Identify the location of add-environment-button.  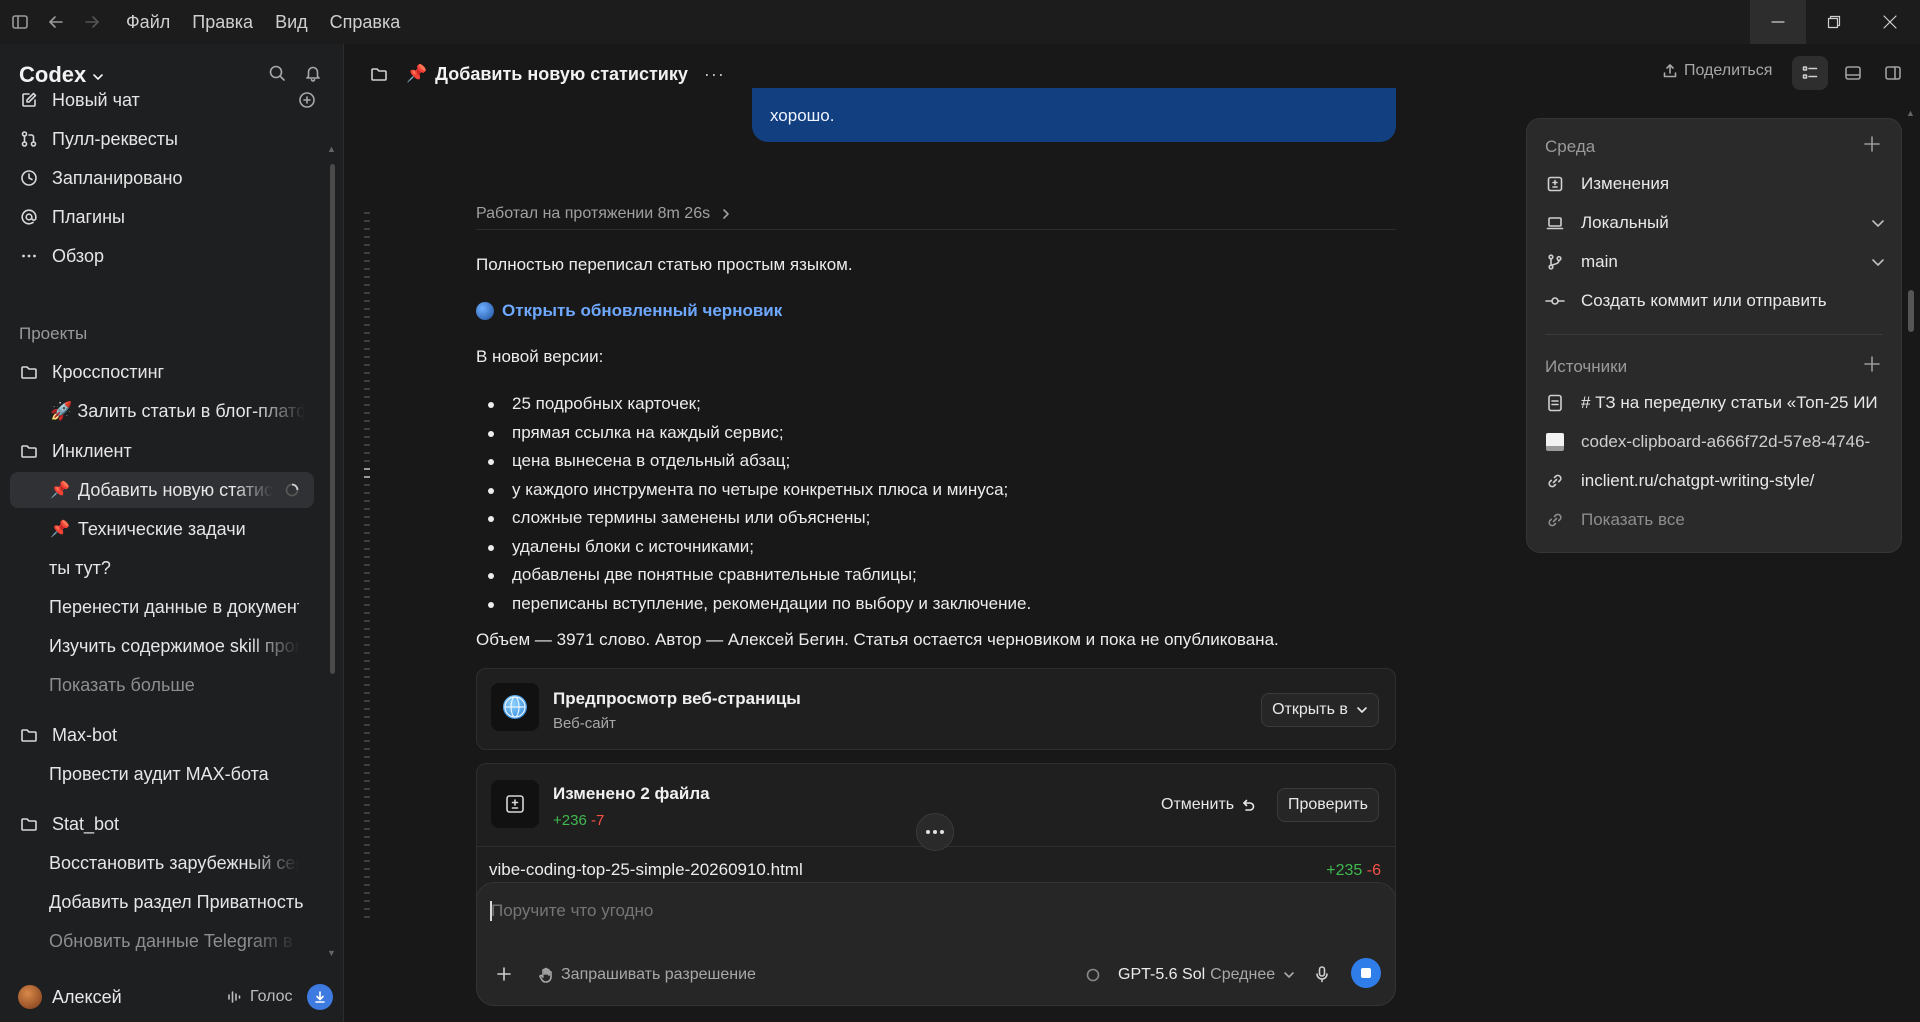
(1872, 144).